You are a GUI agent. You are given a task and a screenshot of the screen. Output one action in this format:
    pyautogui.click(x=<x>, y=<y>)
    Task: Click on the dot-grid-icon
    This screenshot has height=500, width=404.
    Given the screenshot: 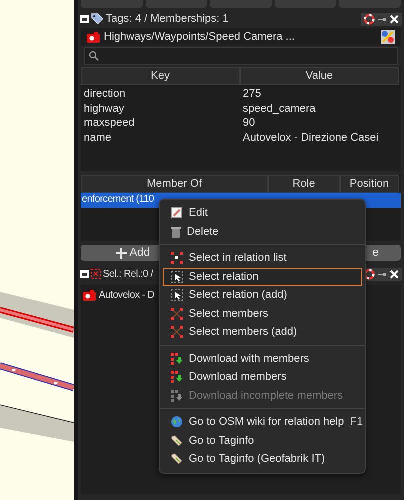 What is the action you would take?
    pyautogui.click(x=177, y=258)
    